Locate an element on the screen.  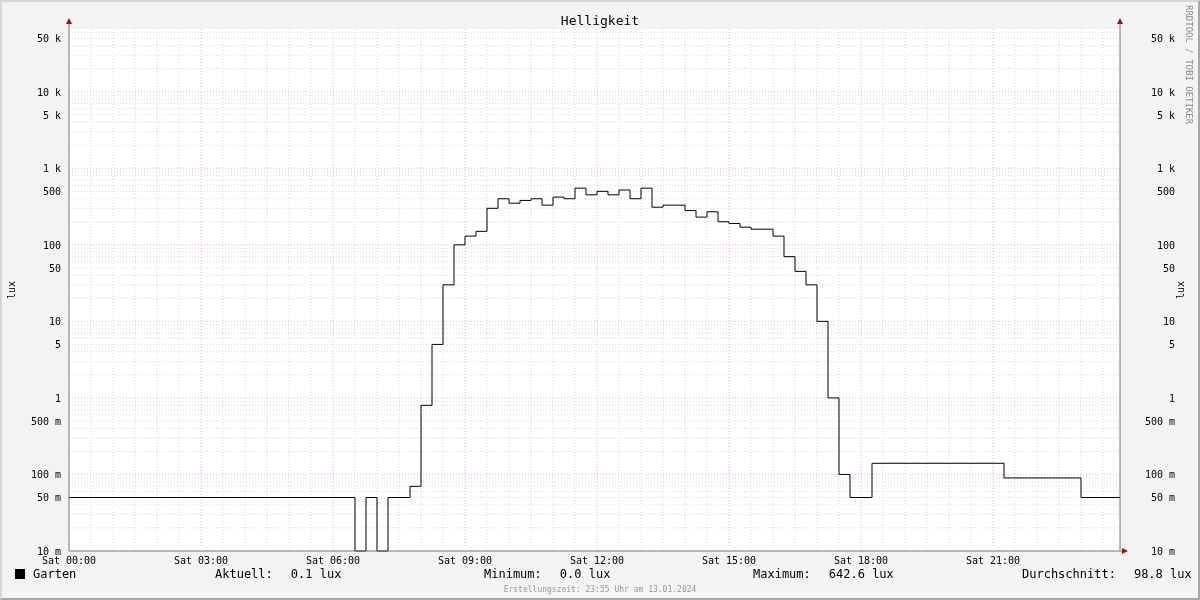
stat-label: Maximum: is located at coordinates (782, 574).